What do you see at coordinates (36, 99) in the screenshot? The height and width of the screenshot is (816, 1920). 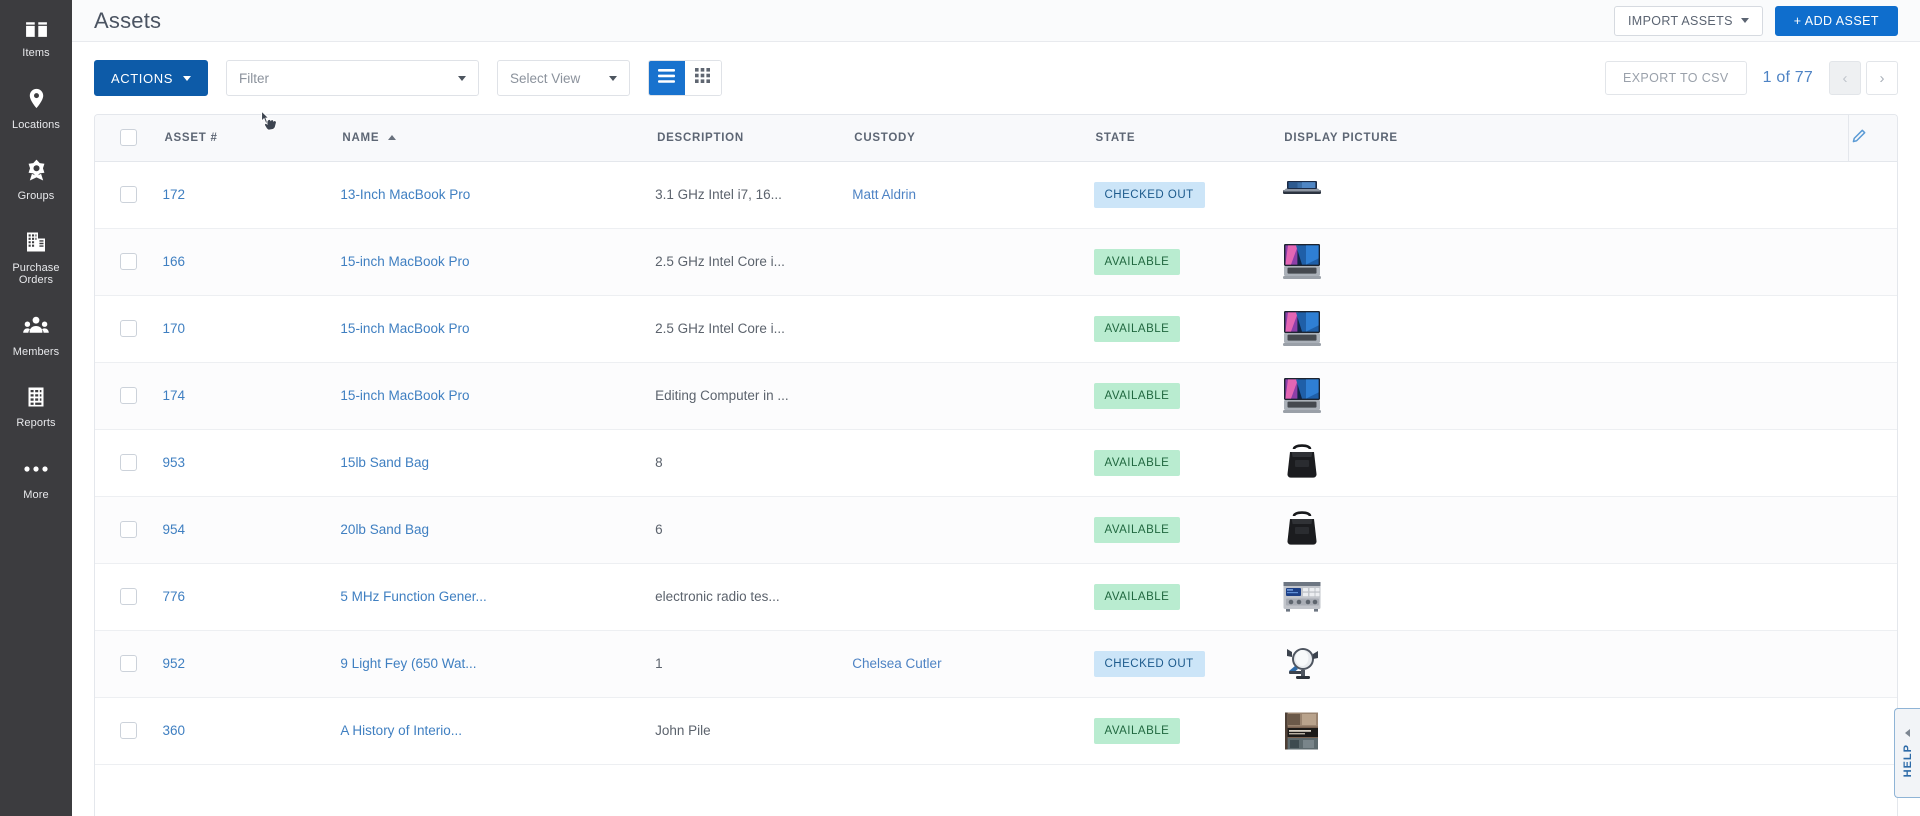 I see `map-pin-icon` at bounding box center [36, 99].